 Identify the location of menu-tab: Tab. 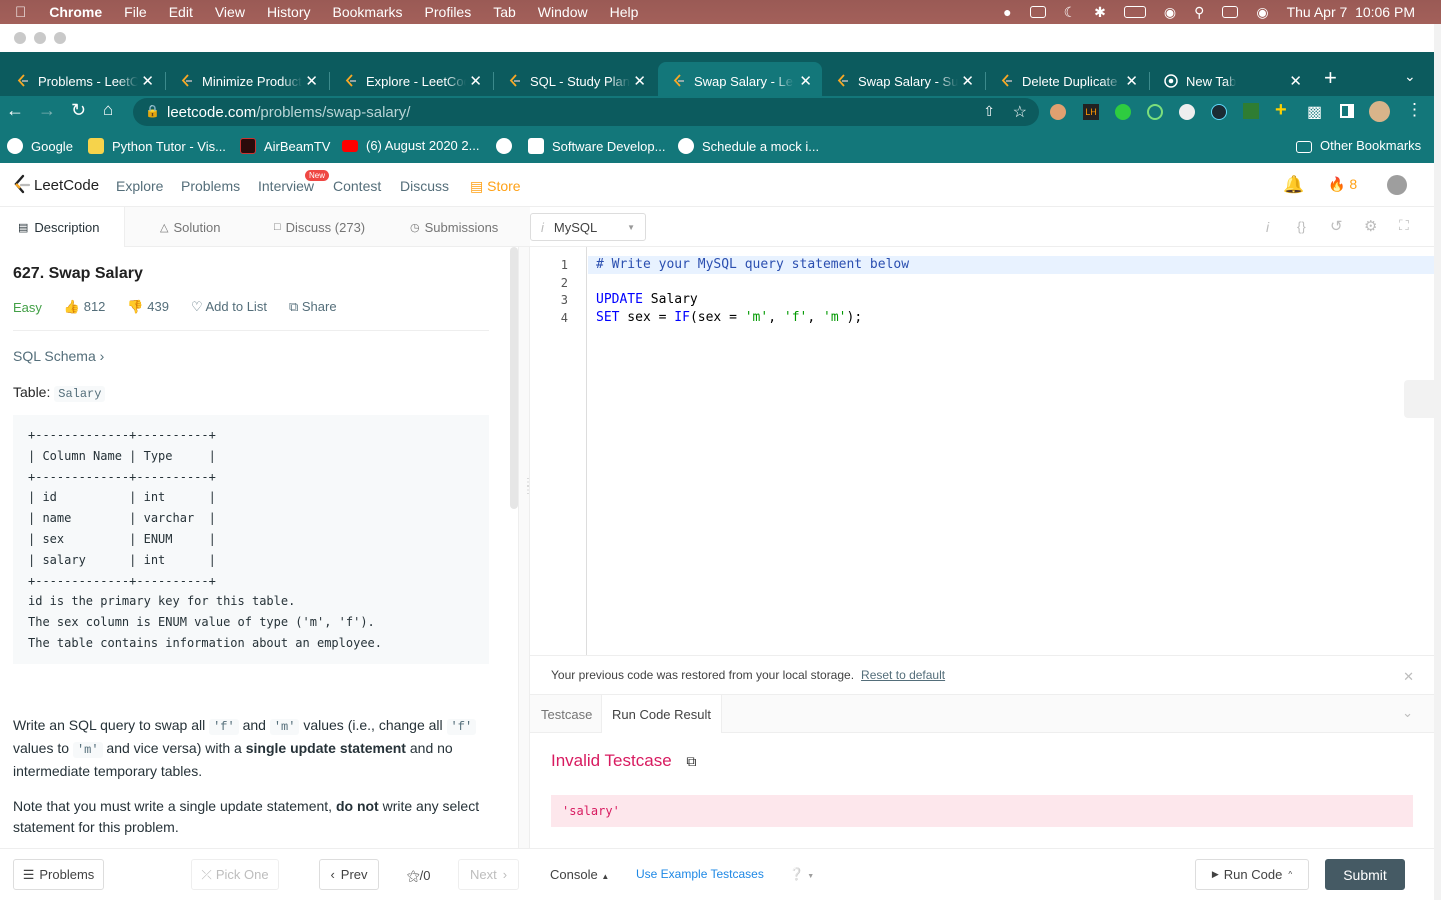
(504, 12).